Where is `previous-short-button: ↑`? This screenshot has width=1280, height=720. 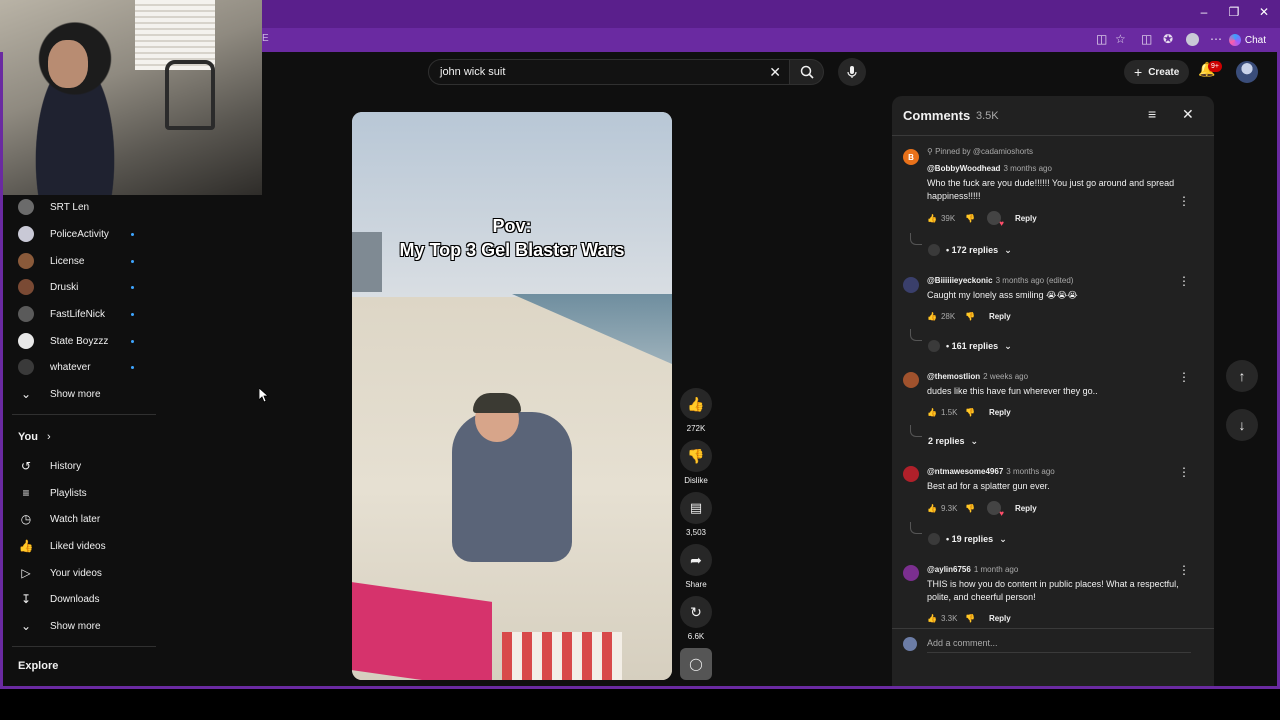 previous-short-button: ↑ is located at coordinates (1242, 376).